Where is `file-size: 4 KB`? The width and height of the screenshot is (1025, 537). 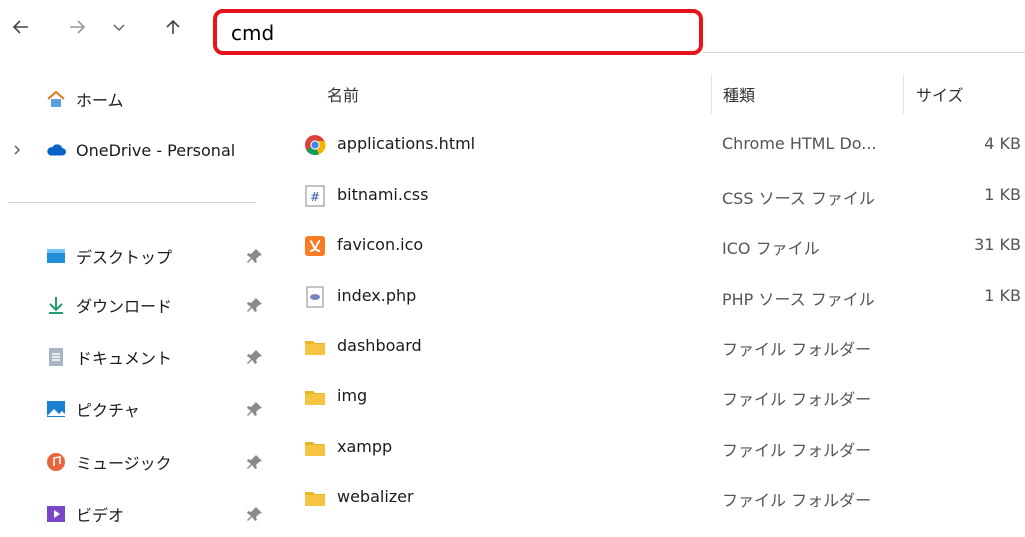
file-size: 4 KB is located at coordinates (1002, 143).